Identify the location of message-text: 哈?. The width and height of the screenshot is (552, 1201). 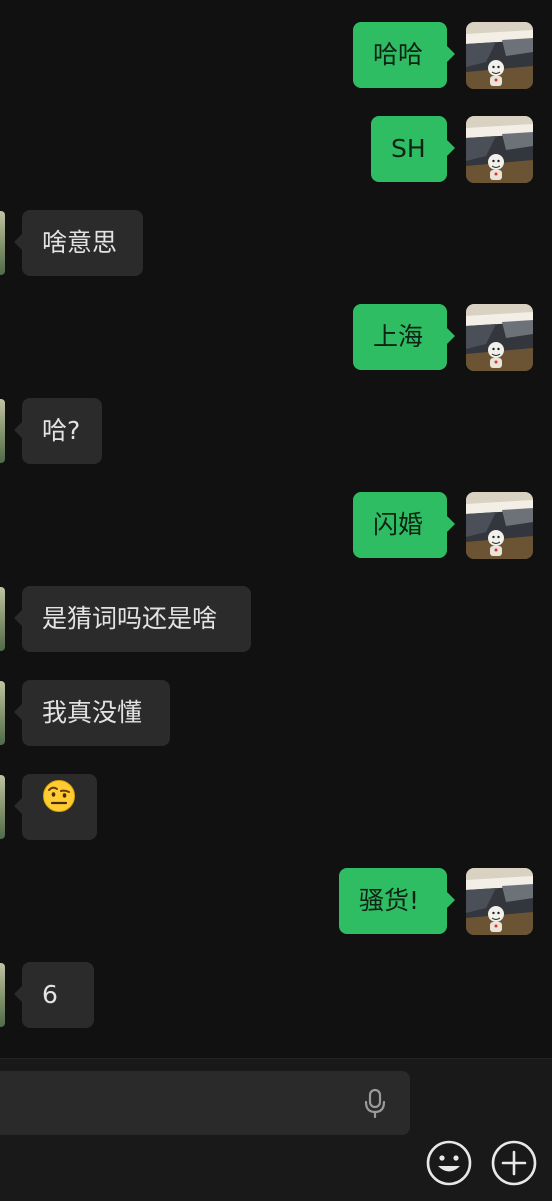
(61, 430).